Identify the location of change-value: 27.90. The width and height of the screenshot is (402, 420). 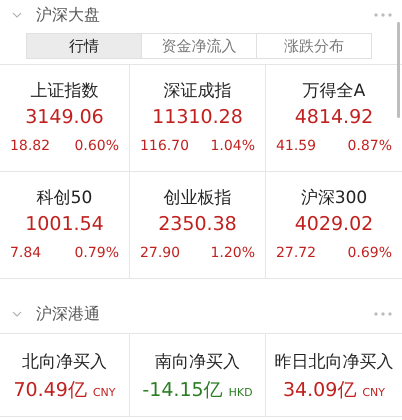
(160, 253).